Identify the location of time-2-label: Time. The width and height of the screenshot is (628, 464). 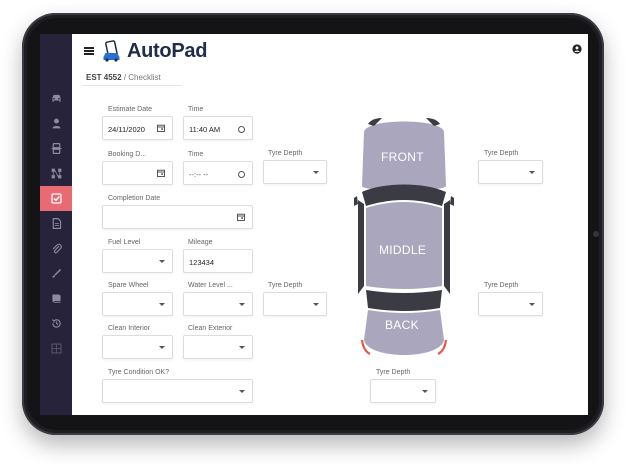
(196, 154).